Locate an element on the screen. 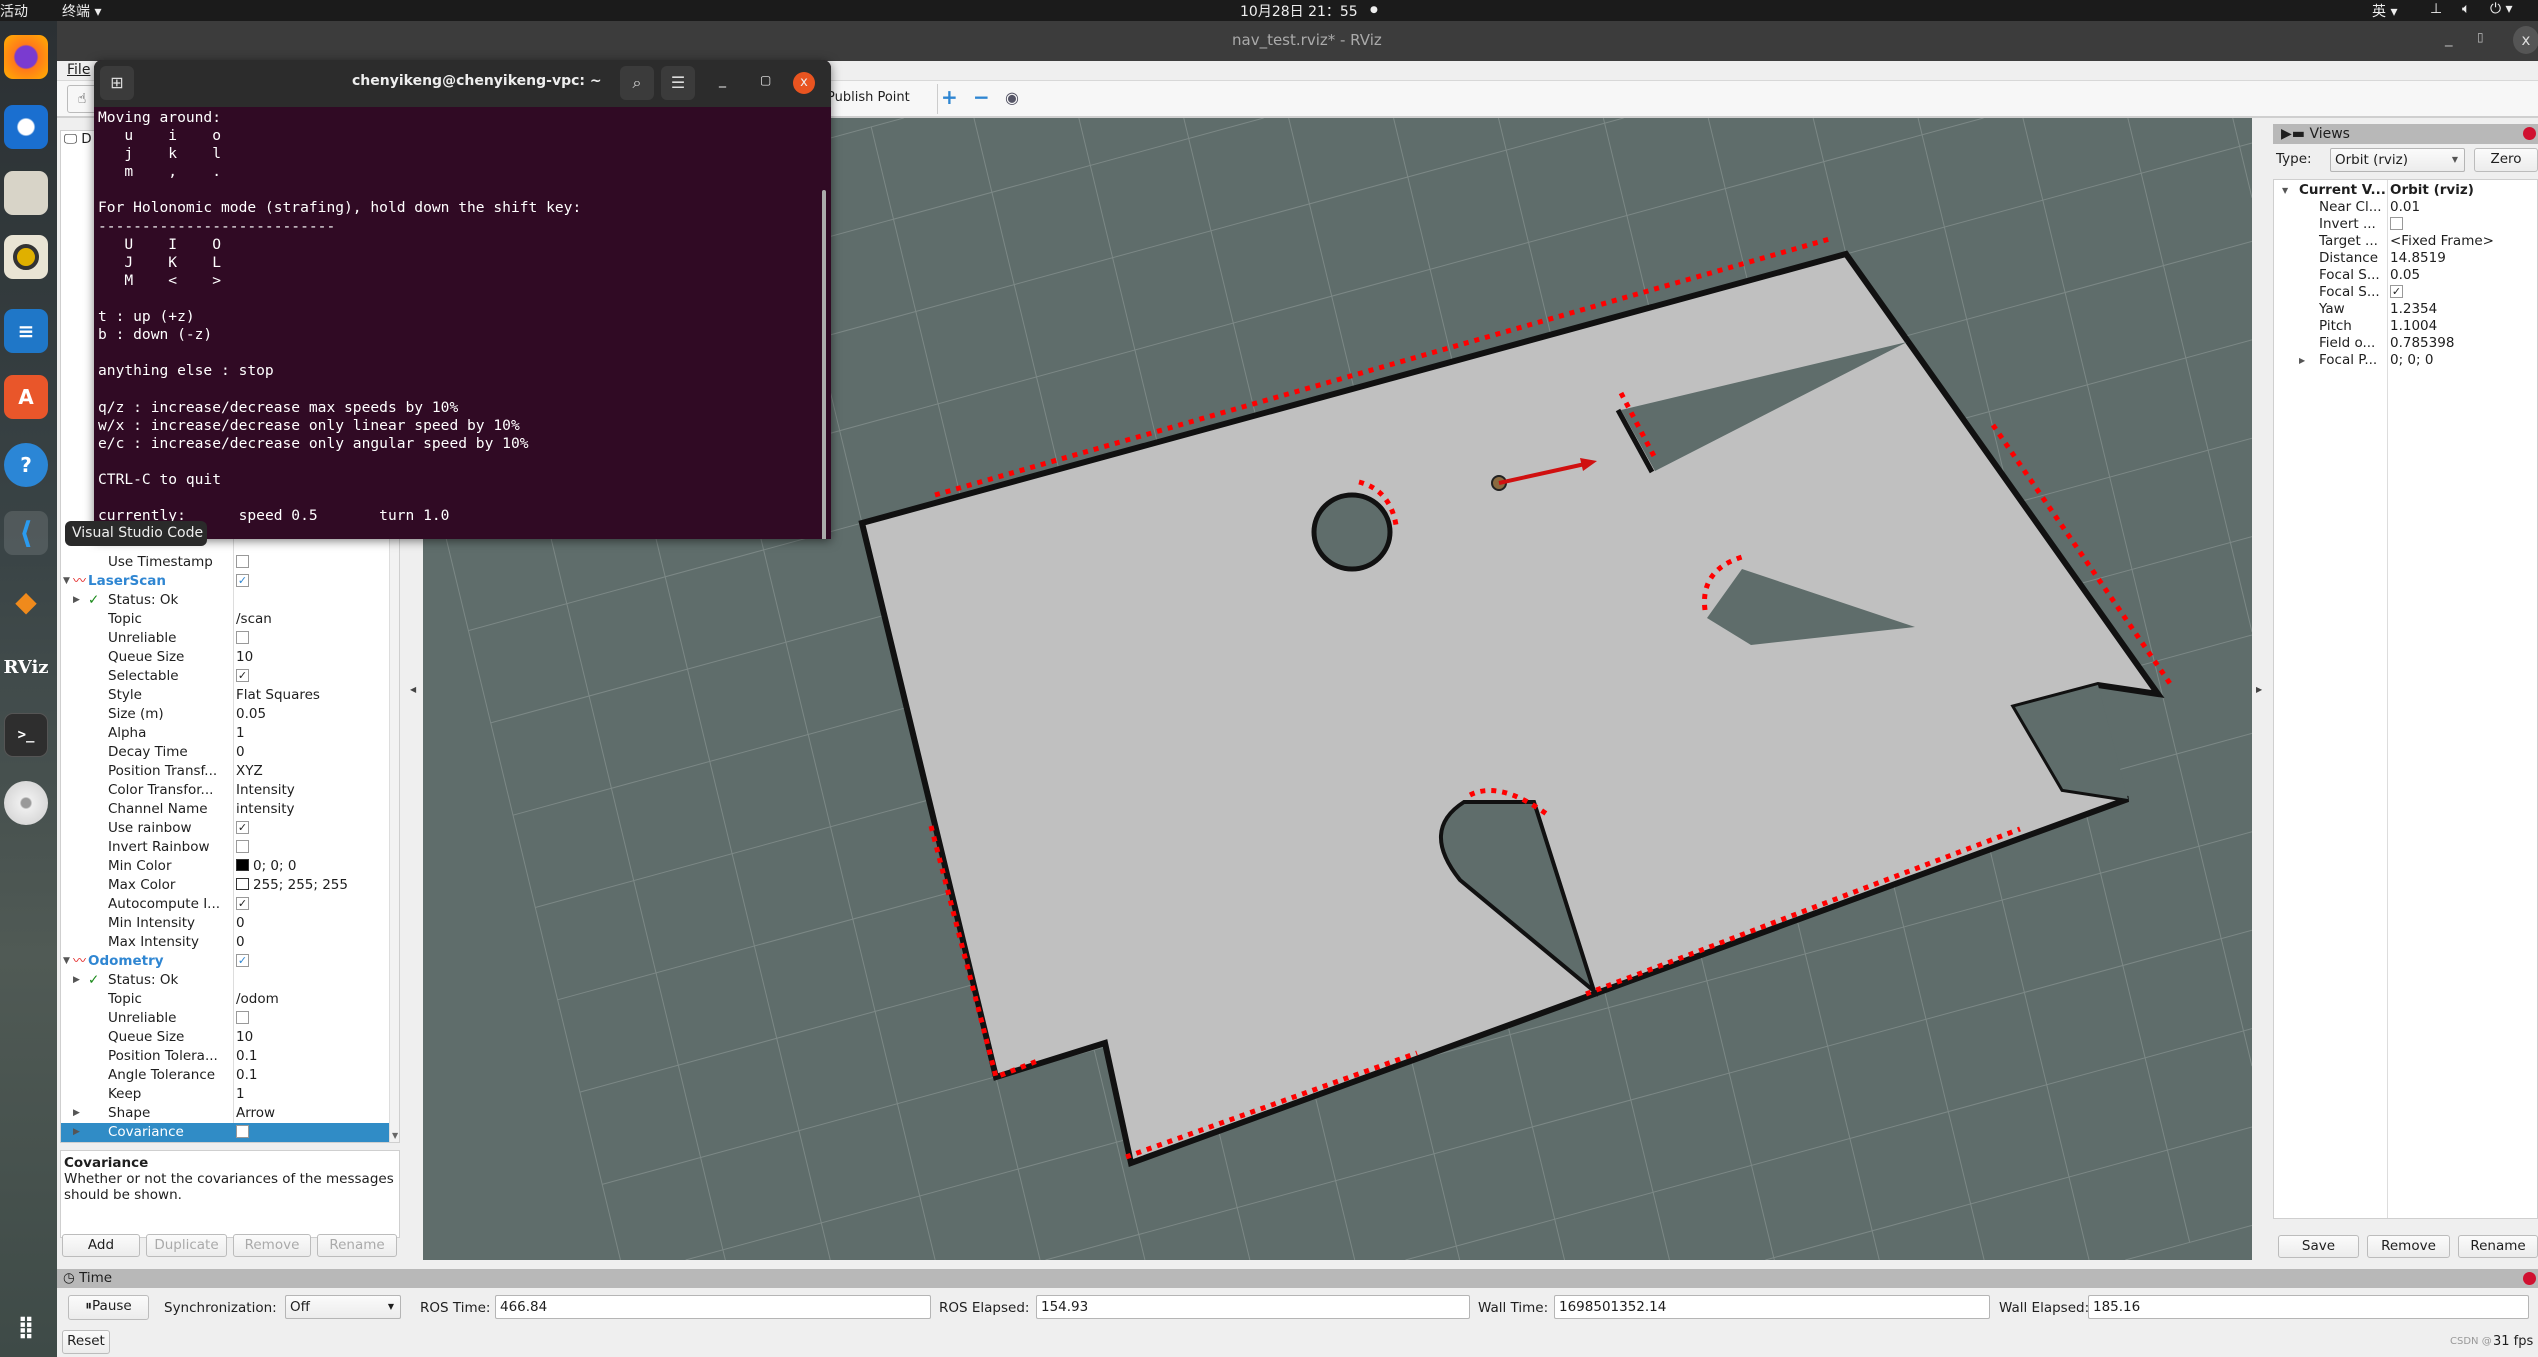 This screenshot has width=2538, height=1357. row-value: 0.785398 is located at coordinates (2422, 343).